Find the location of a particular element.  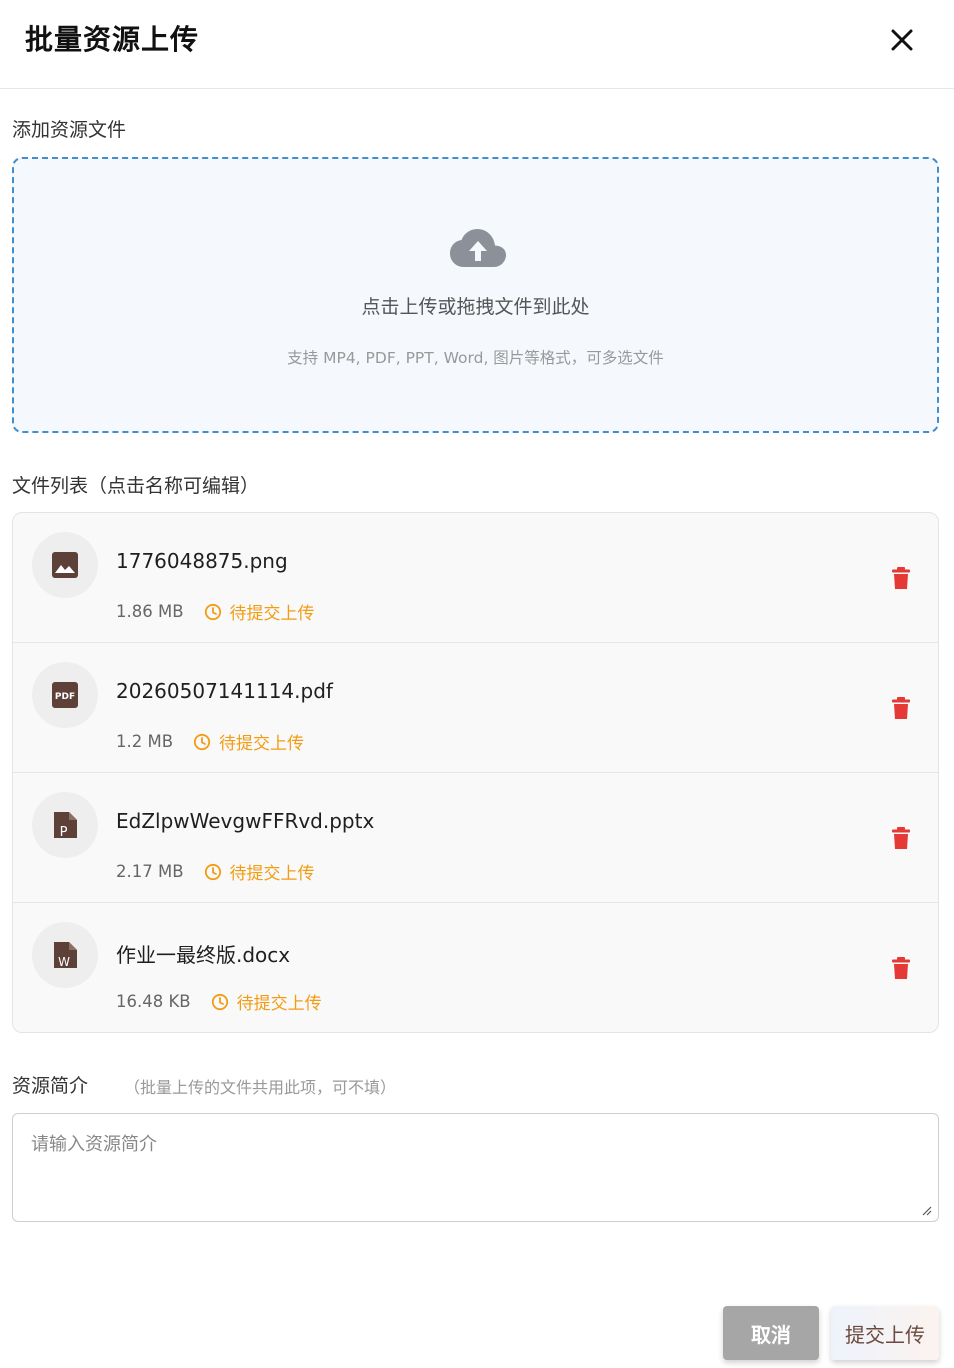

file-name: 1776048875.png is located at coordinates (202, 561).